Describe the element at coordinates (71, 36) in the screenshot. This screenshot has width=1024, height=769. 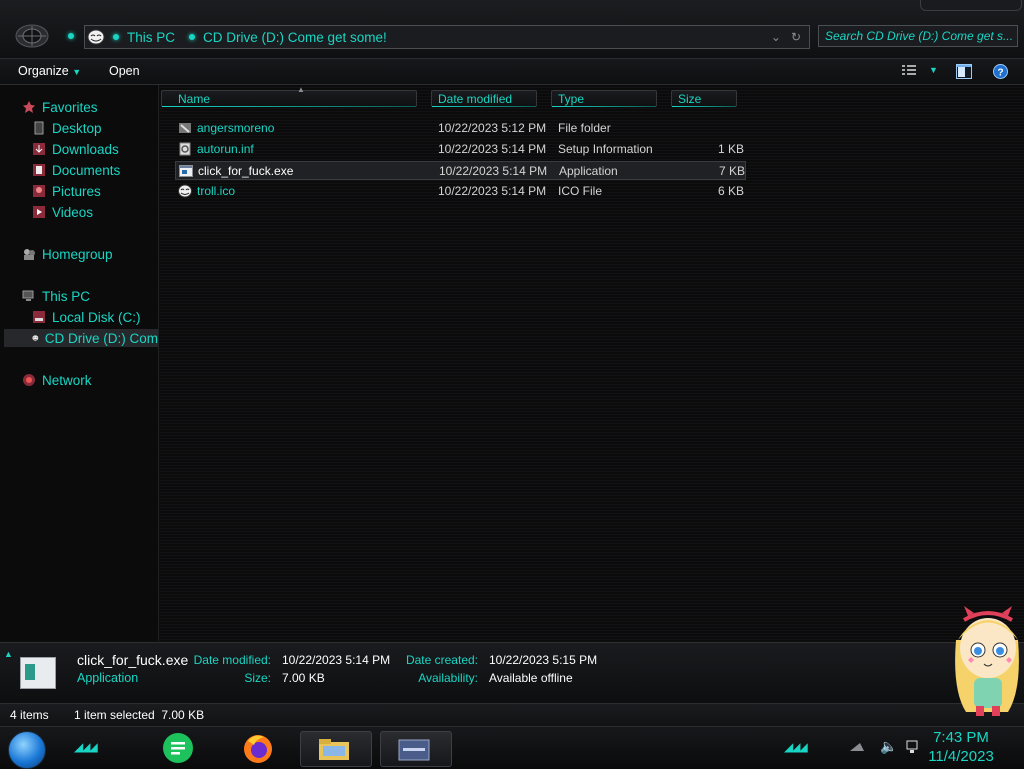
I see `recent-pages-dot` at that location.